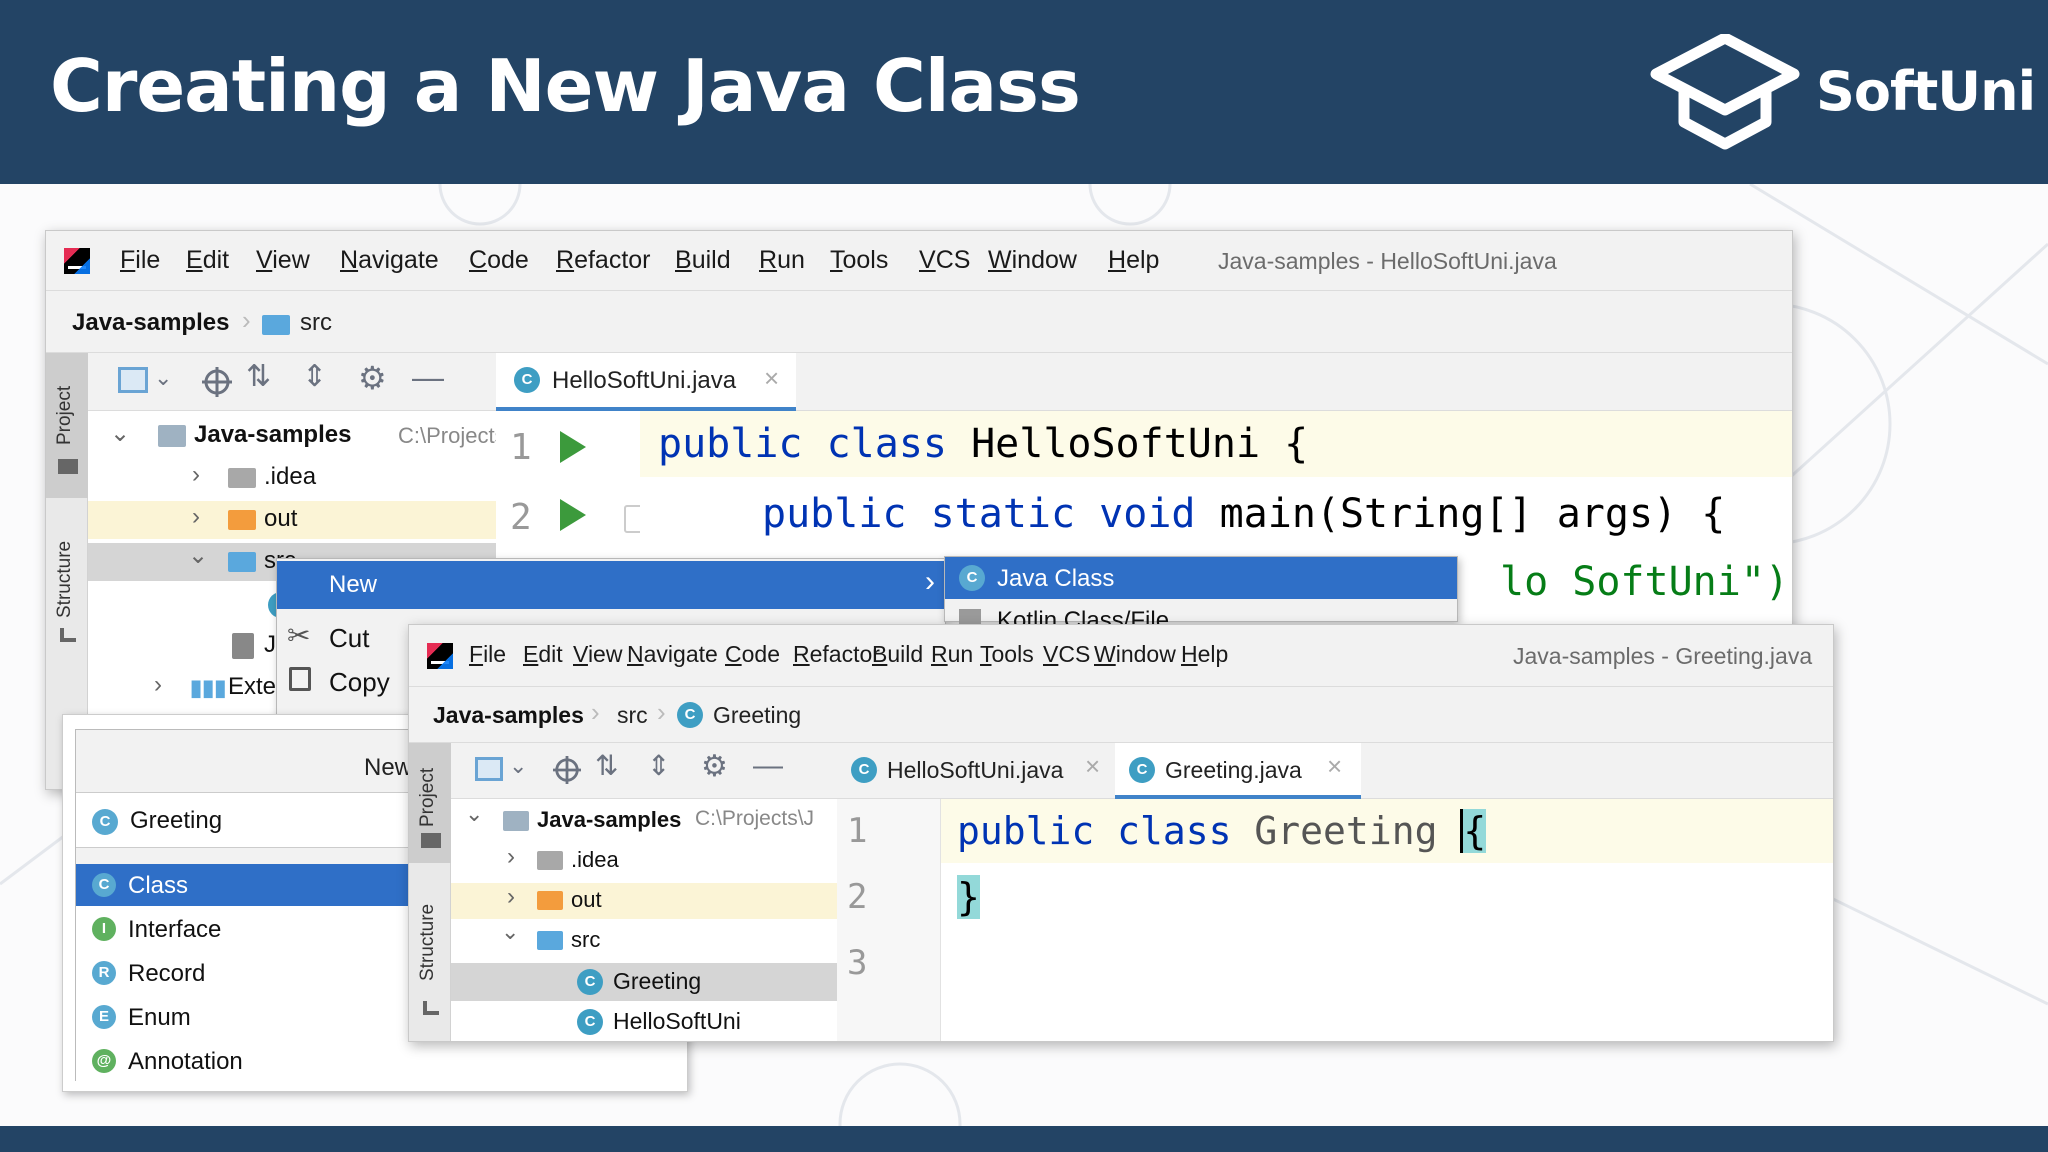 This screenshot has height=1152, width=2048. Describe the element at coordinates (377, 1061) in the screenshot. I see `kind-annotation: @ Annotation` at that location.